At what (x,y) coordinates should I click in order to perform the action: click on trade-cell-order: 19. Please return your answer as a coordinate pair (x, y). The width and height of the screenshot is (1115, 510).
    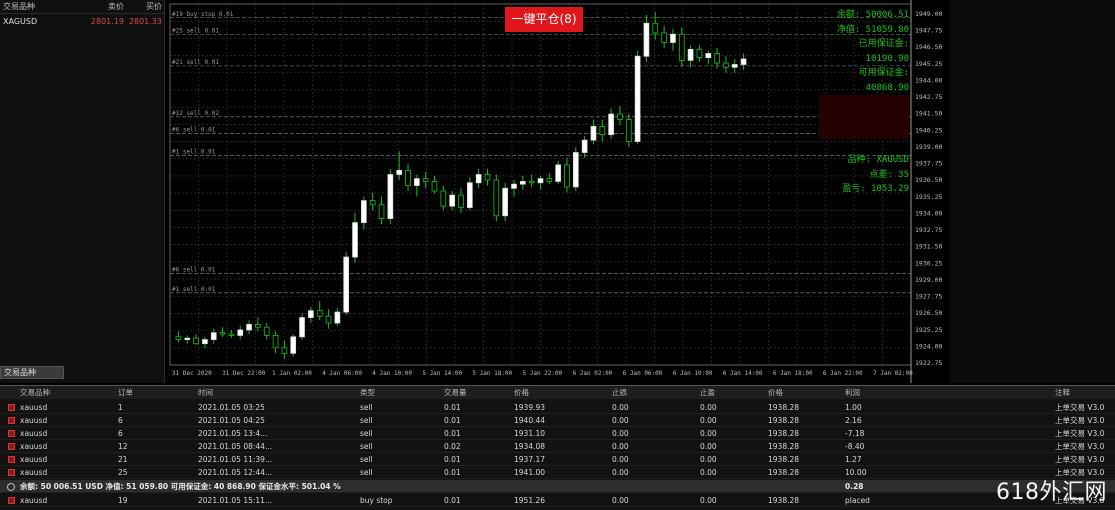
    Looking at the image, I should click on (123, 500).